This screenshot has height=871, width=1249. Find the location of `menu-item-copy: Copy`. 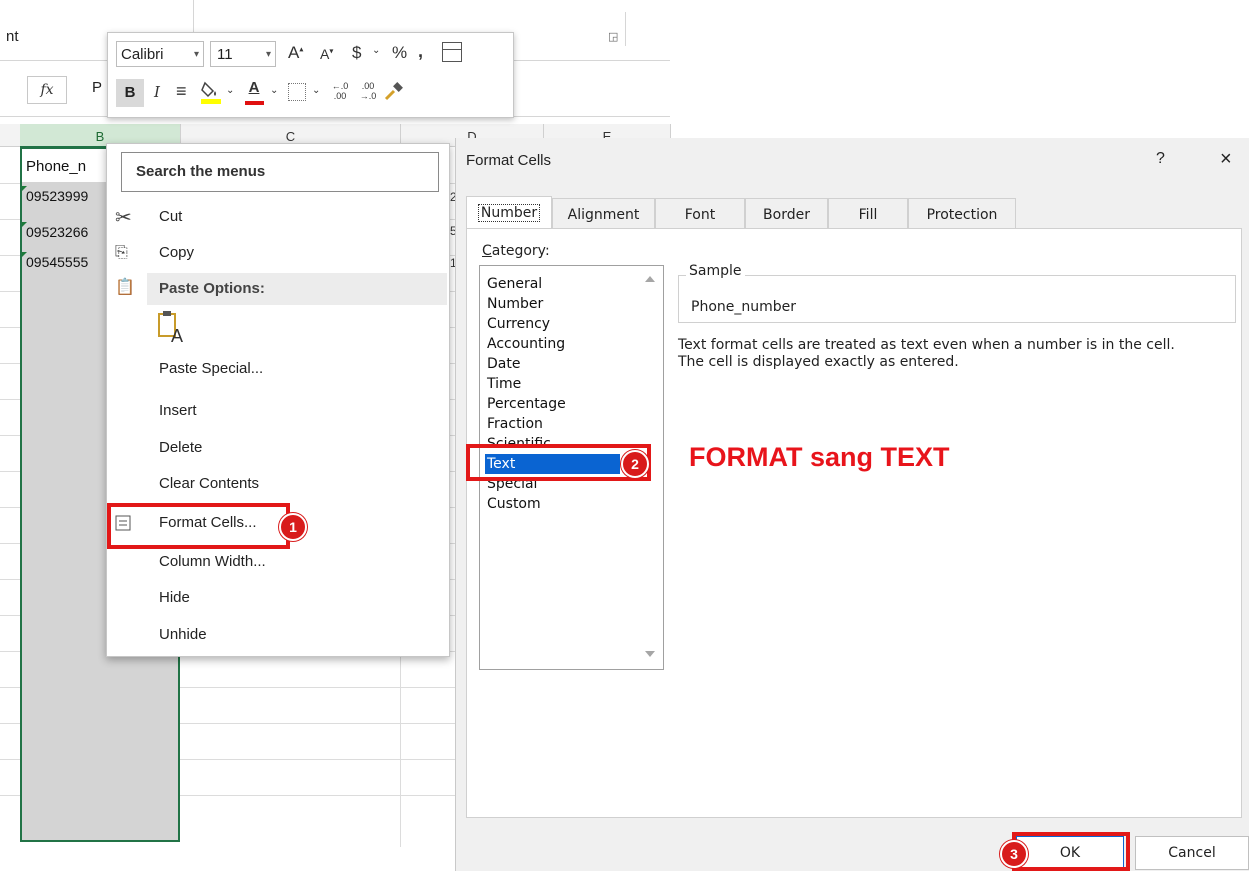

menu-item-copy: Copy is located at coordinates (176, 252).